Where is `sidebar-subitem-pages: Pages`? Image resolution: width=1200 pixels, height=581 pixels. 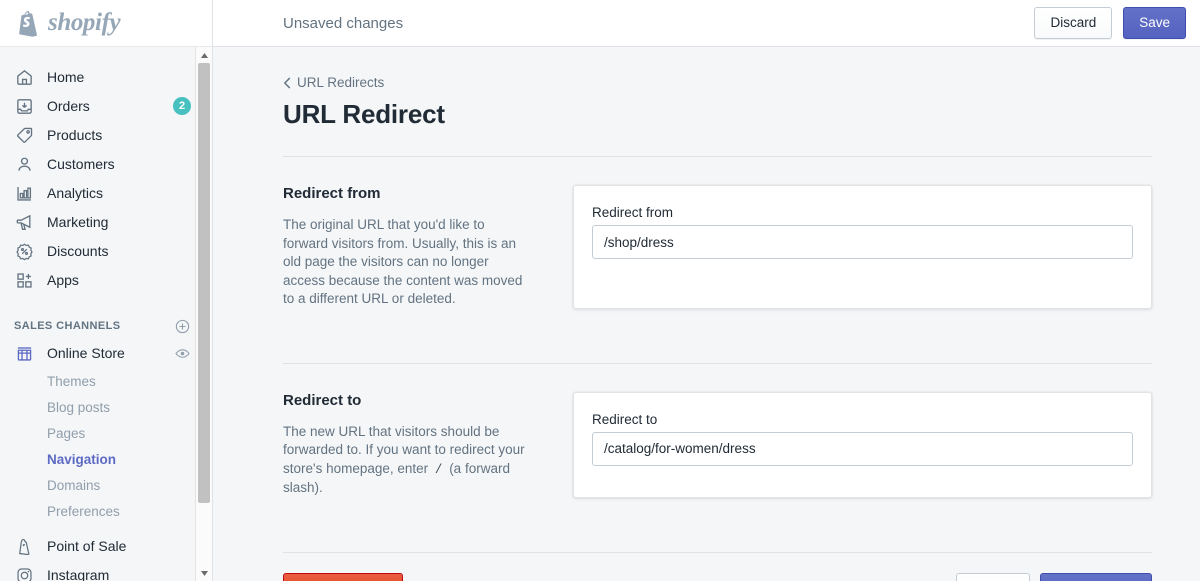 sidebar-subitem-pages: Pages is located at coordinates (106, 433).